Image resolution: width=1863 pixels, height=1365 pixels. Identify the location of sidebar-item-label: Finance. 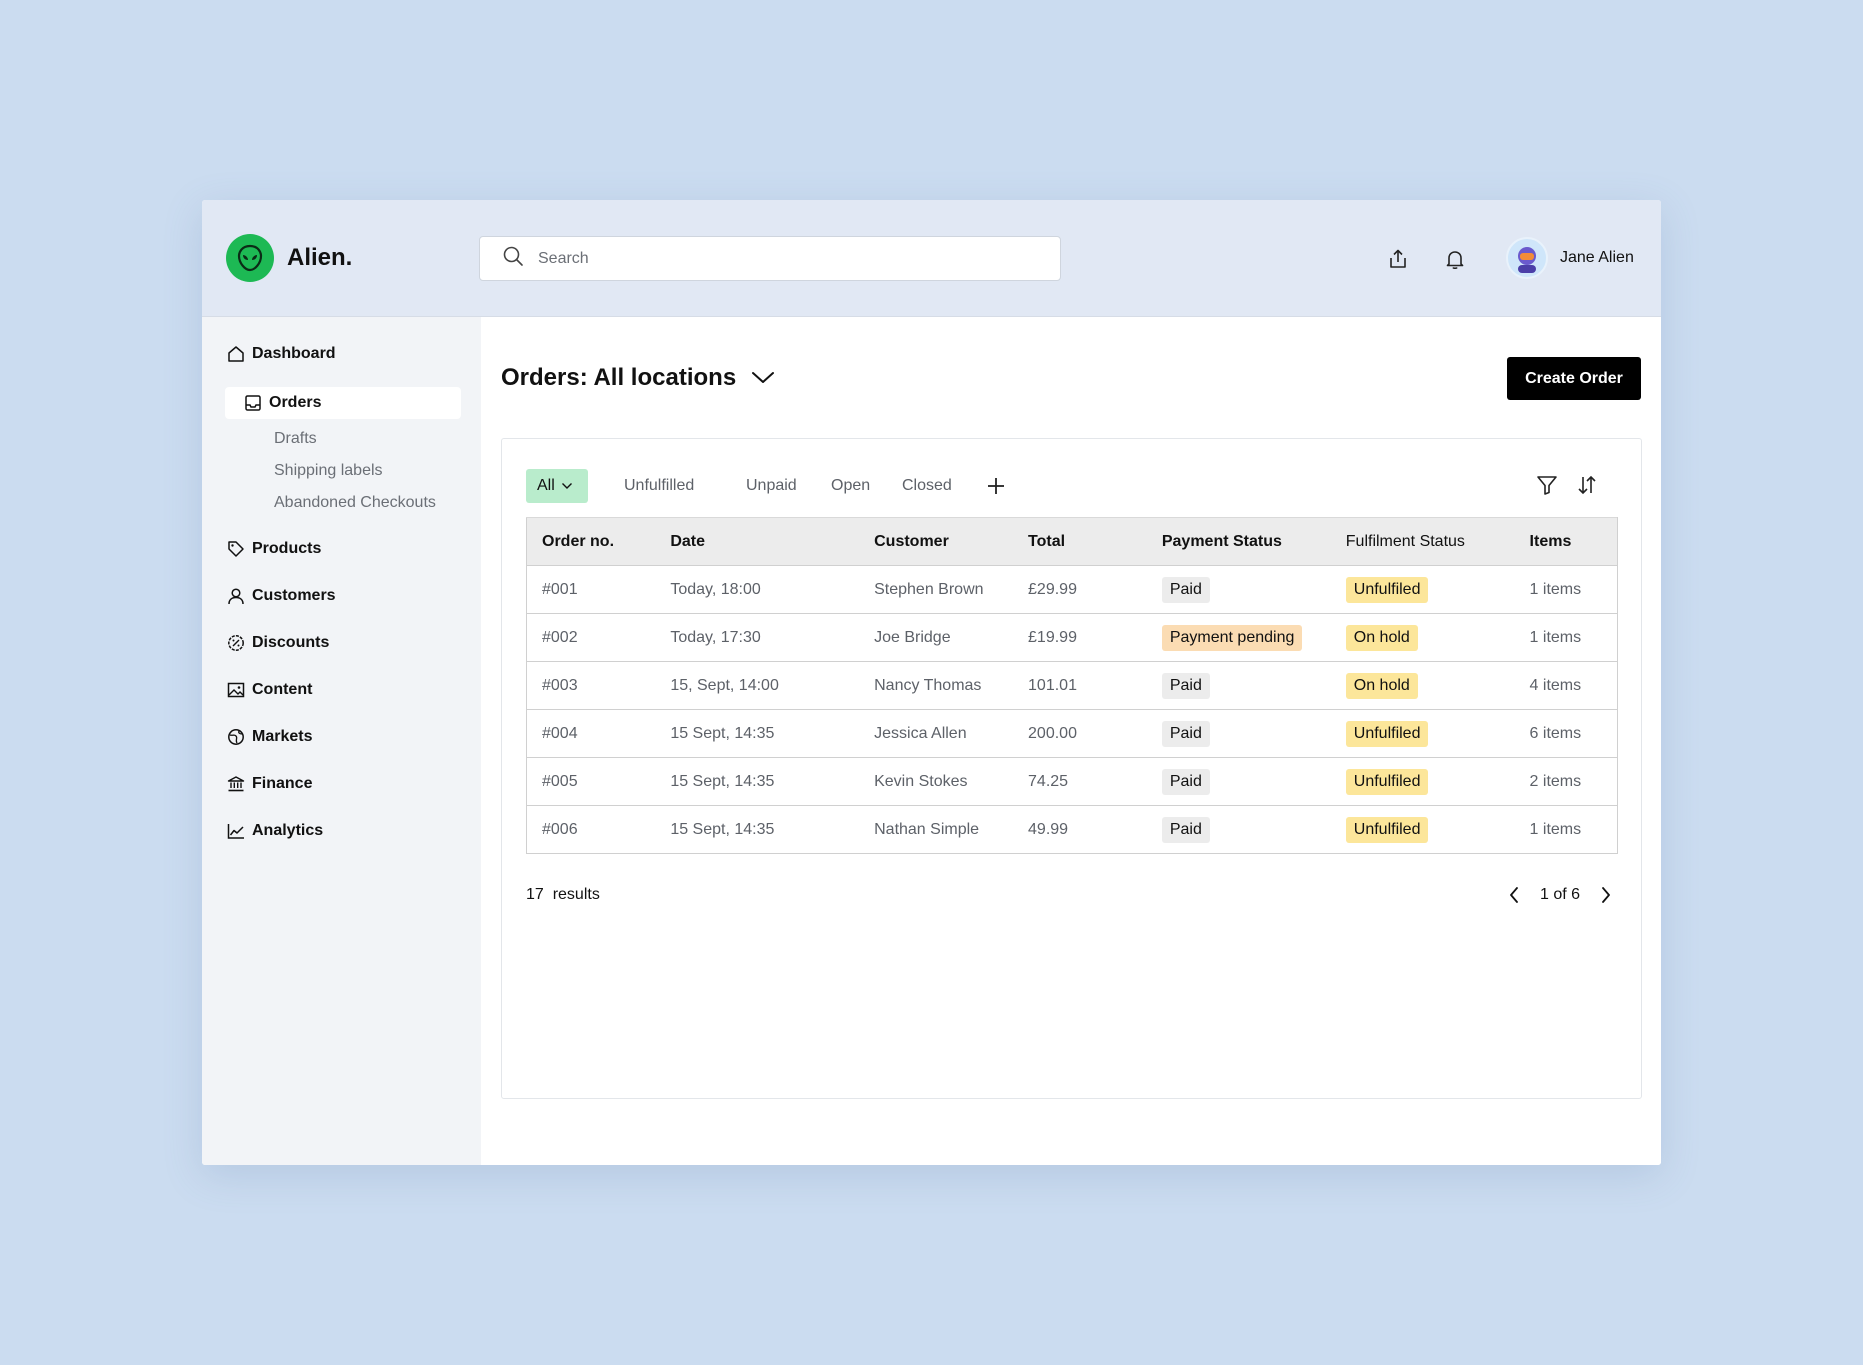
(282, 783).